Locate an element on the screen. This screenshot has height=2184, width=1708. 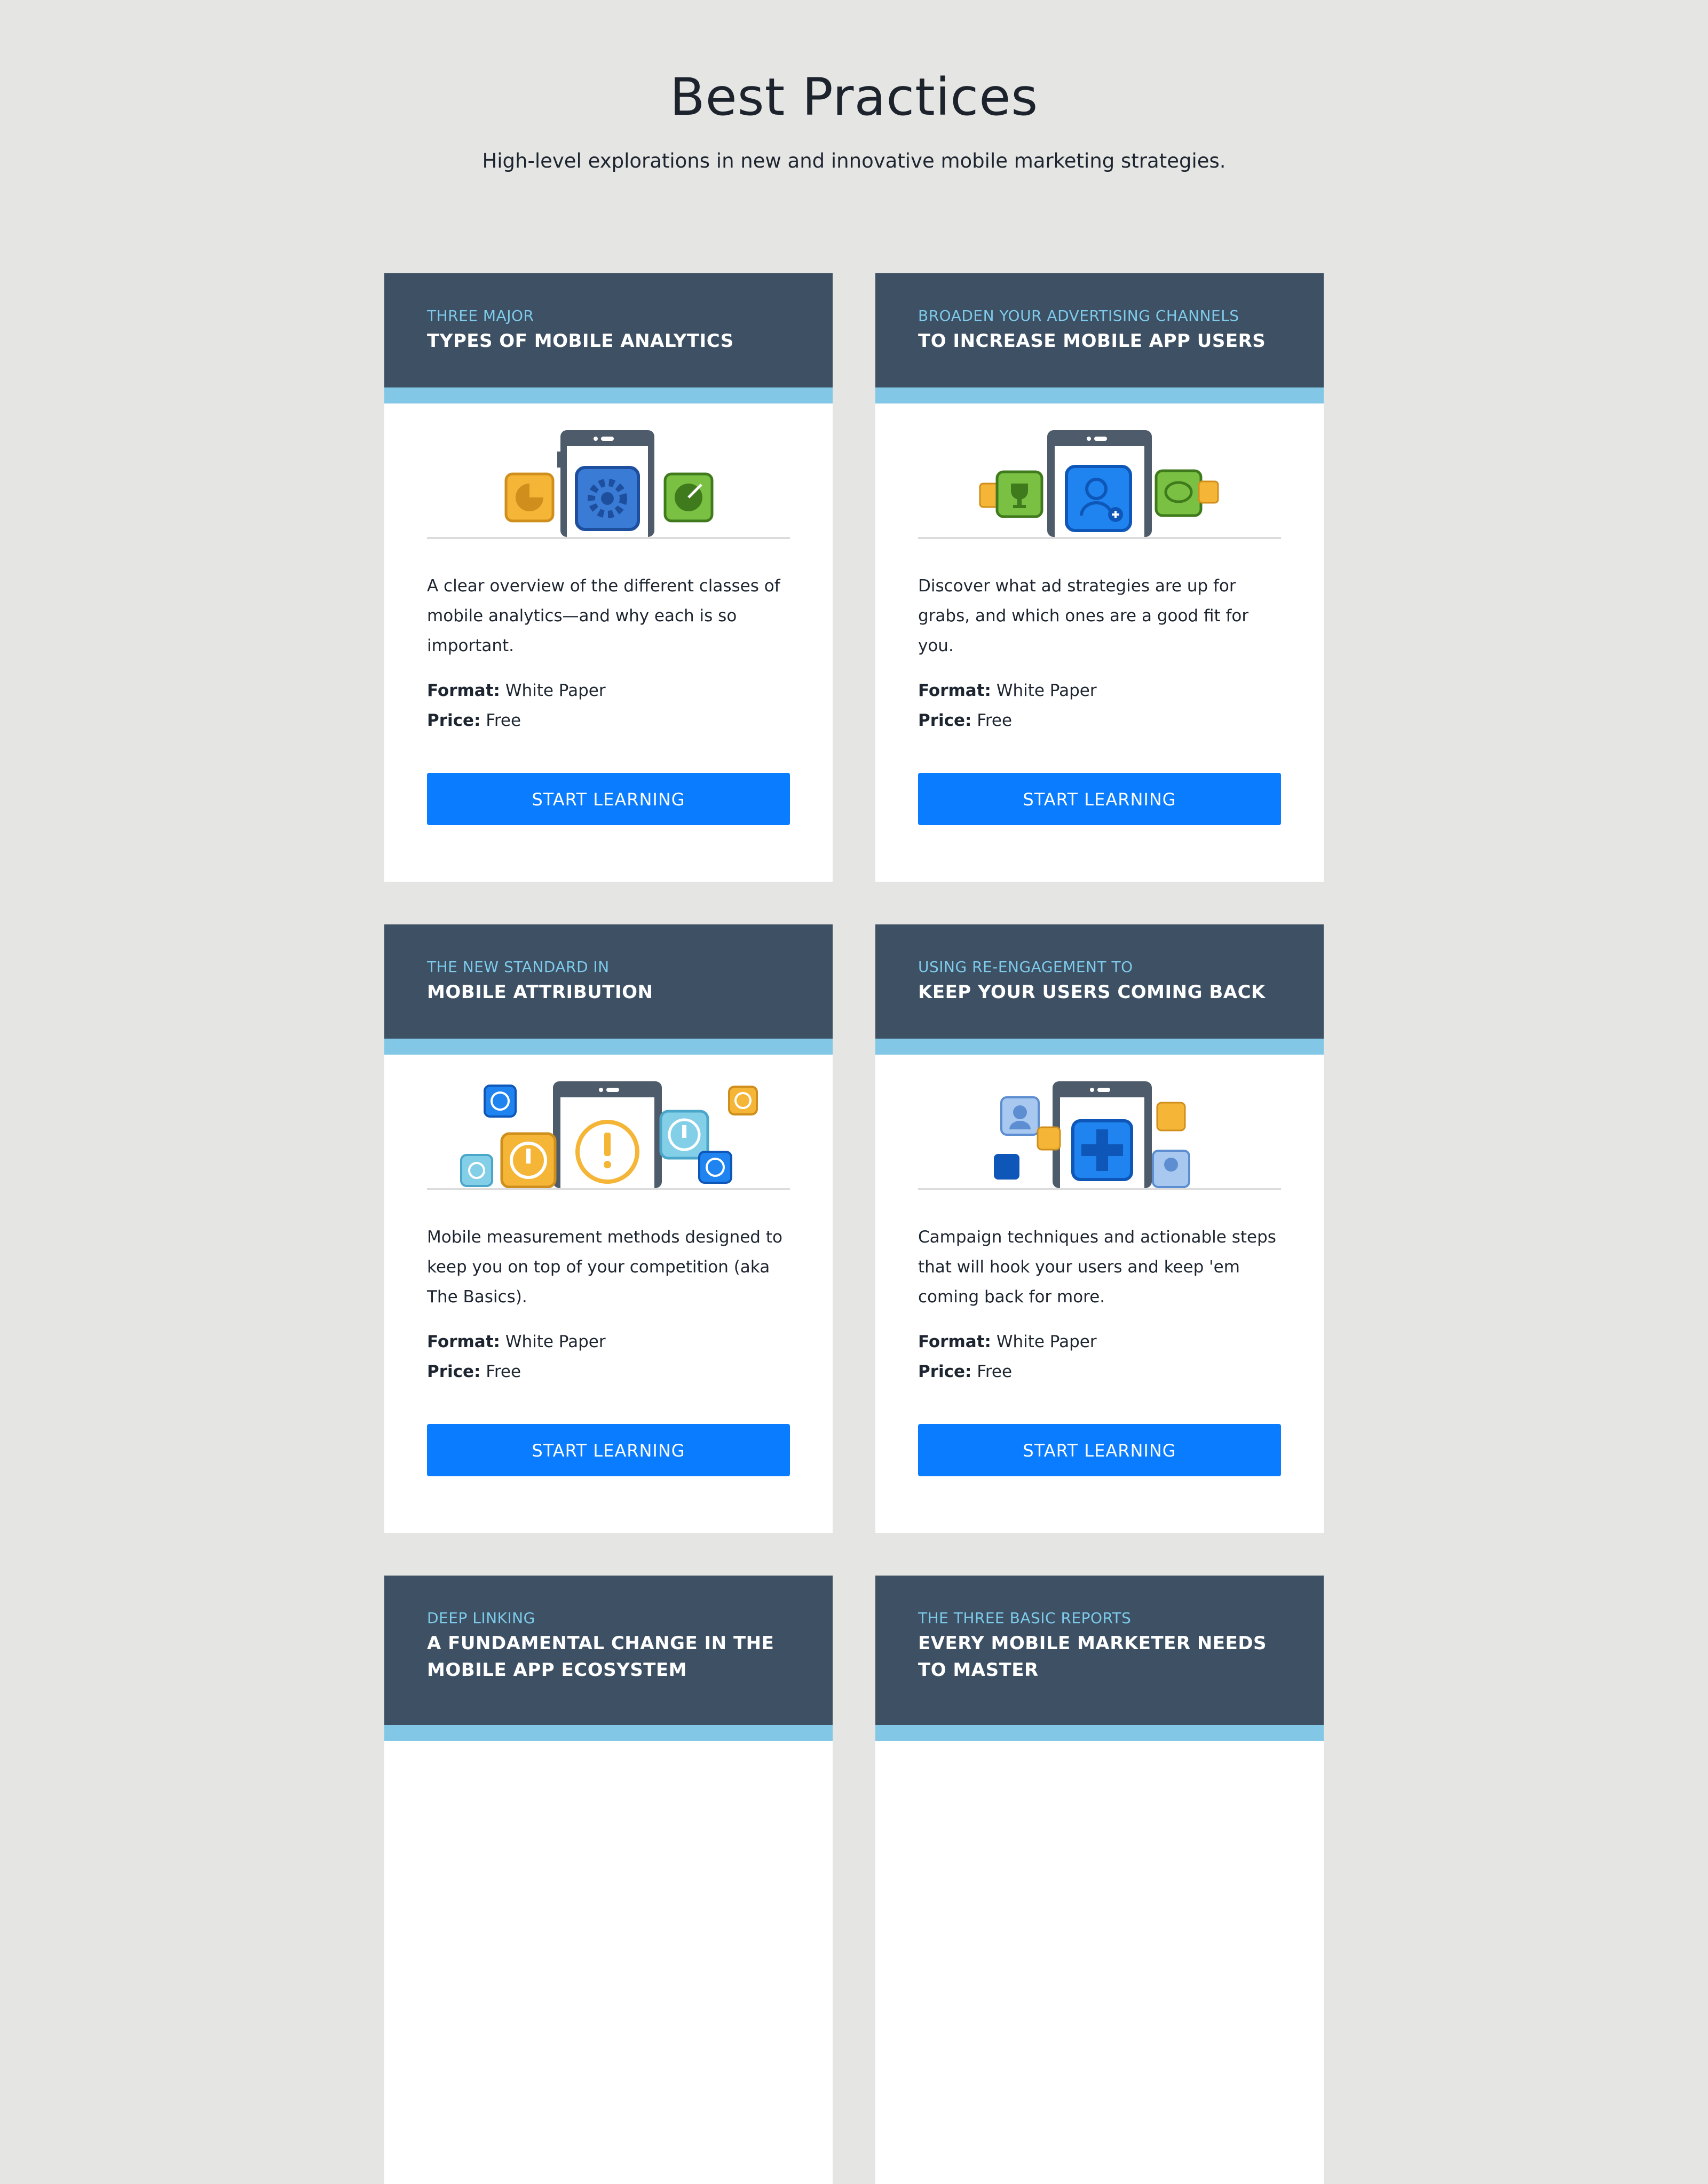
card-kicker: THREE MAJOR is located at coordinates (480, 316).